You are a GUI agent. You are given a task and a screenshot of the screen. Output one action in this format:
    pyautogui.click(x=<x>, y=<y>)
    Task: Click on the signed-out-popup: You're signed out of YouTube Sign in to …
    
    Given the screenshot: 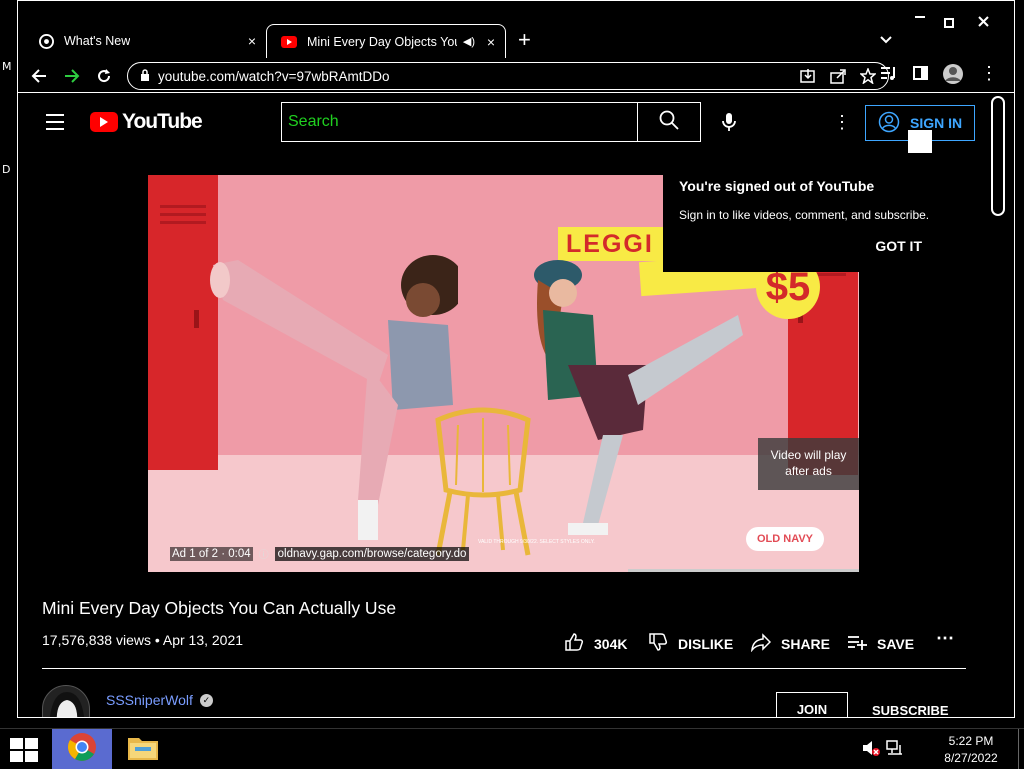 What is the action you would take?
    pyautogui.click(x=811, y=217)
    